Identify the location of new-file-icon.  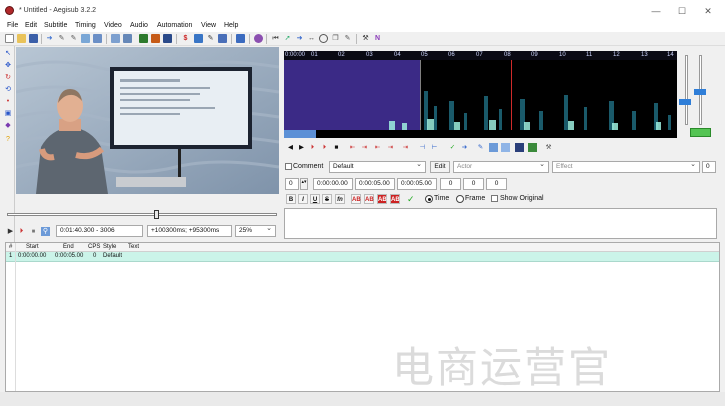
(9, 38).